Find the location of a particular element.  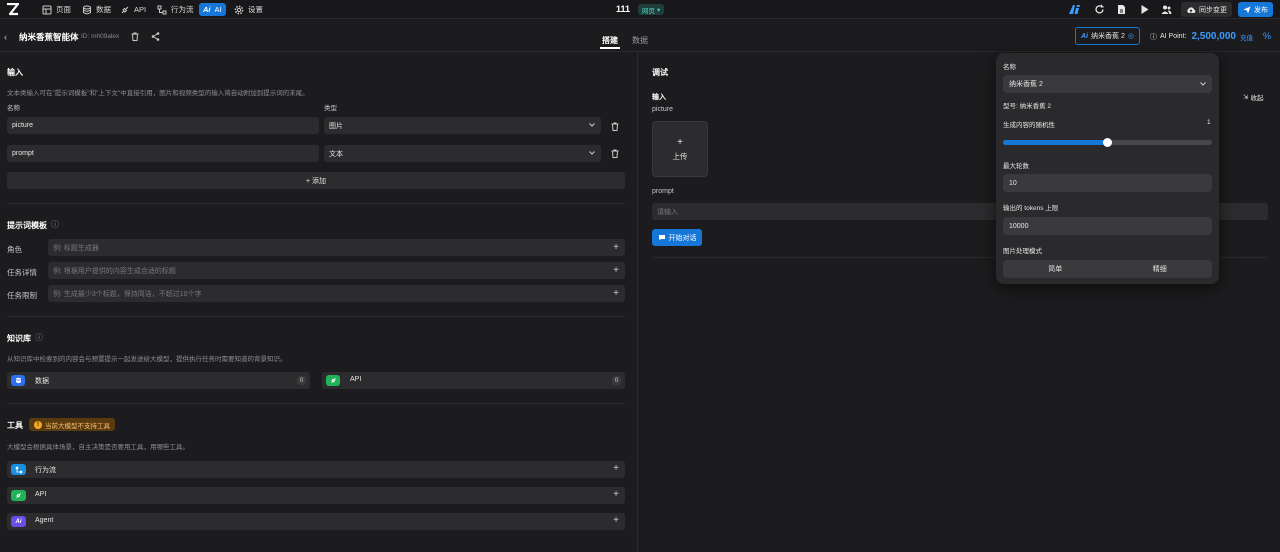

kb-section-title: 知识库 is located at coordinates (19, 338).